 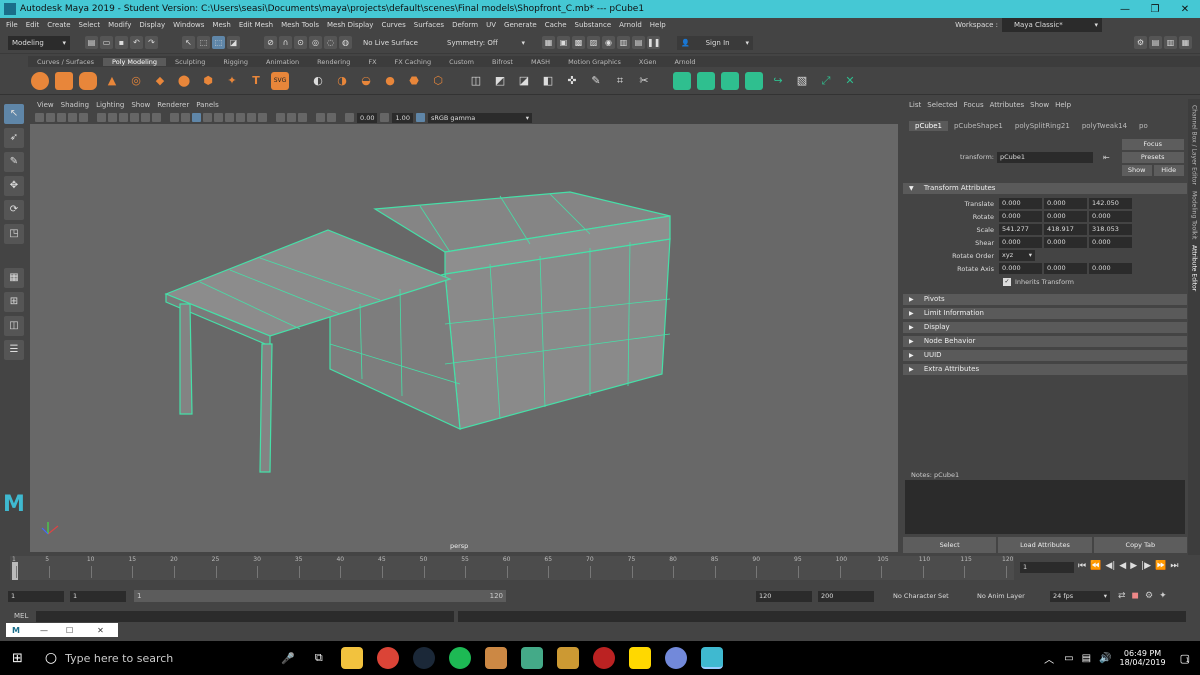 What do you see at coordinates (1045, 369) in the screenshot?
I see `extra-attributes-section: ▶ Extra Attributes` at bounding box center [1045, 369].